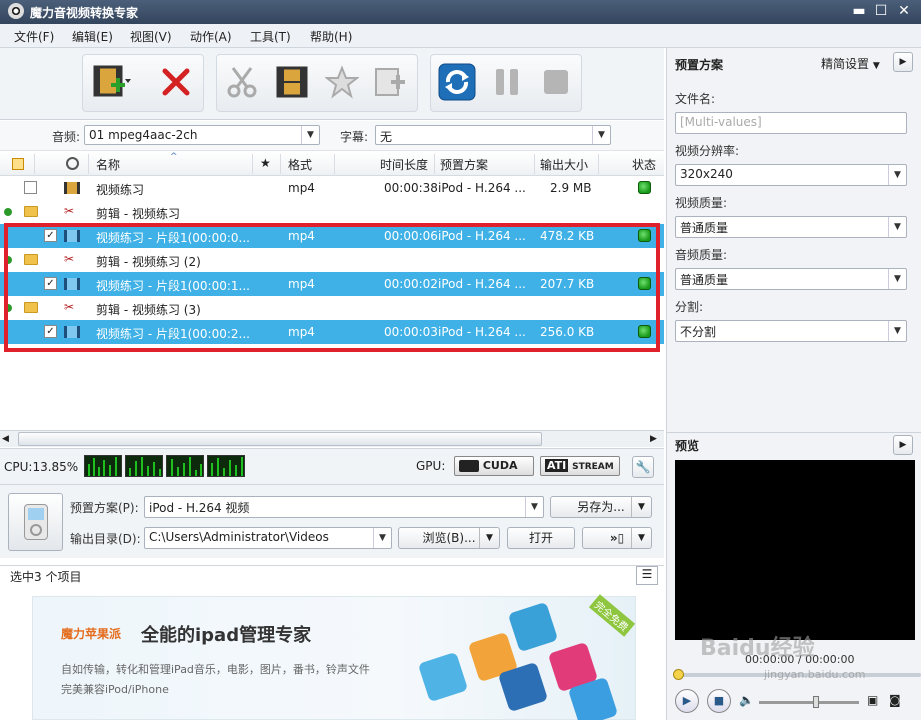  I want to click on row-duration: 00:00:38, so click(411, 188).